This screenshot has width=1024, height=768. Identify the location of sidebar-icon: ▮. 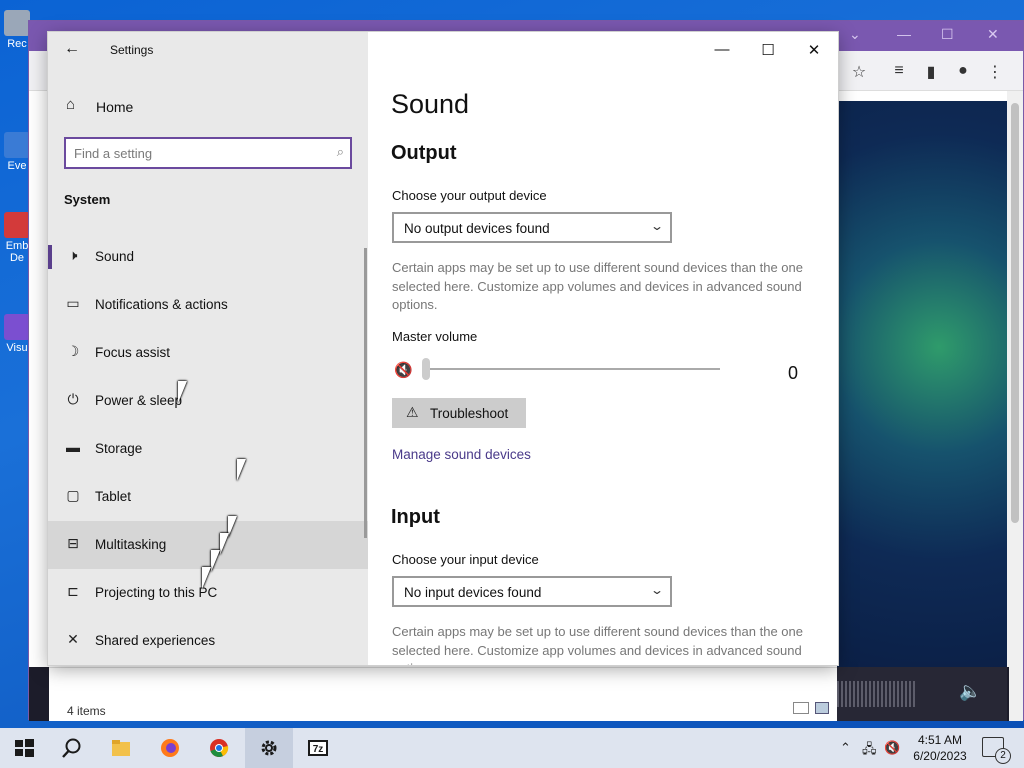
(931, 72).